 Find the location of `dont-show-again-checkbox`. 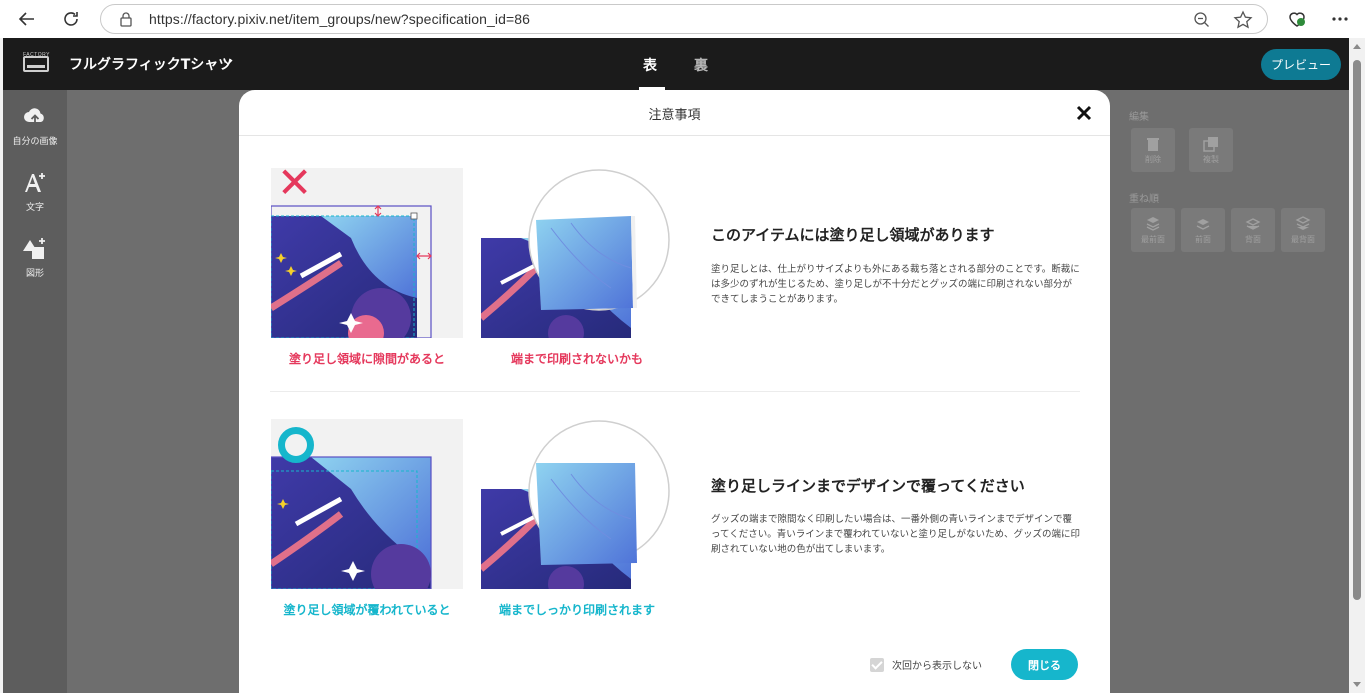

dont-show-again-checkbox is located at coordinates (877, 664).